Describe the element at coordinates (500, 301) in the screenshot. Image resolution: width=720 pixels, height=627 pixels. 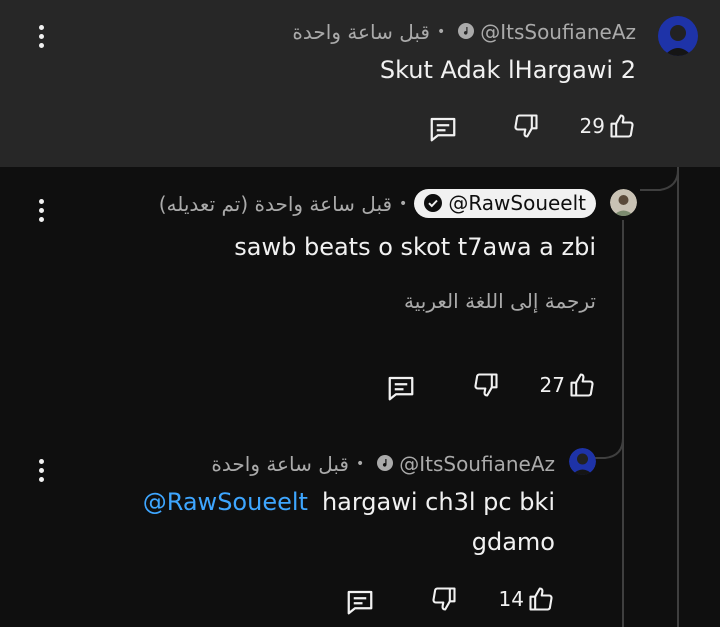
I see `translate-link: ترجمة إلى اللغة العربية` at that location.